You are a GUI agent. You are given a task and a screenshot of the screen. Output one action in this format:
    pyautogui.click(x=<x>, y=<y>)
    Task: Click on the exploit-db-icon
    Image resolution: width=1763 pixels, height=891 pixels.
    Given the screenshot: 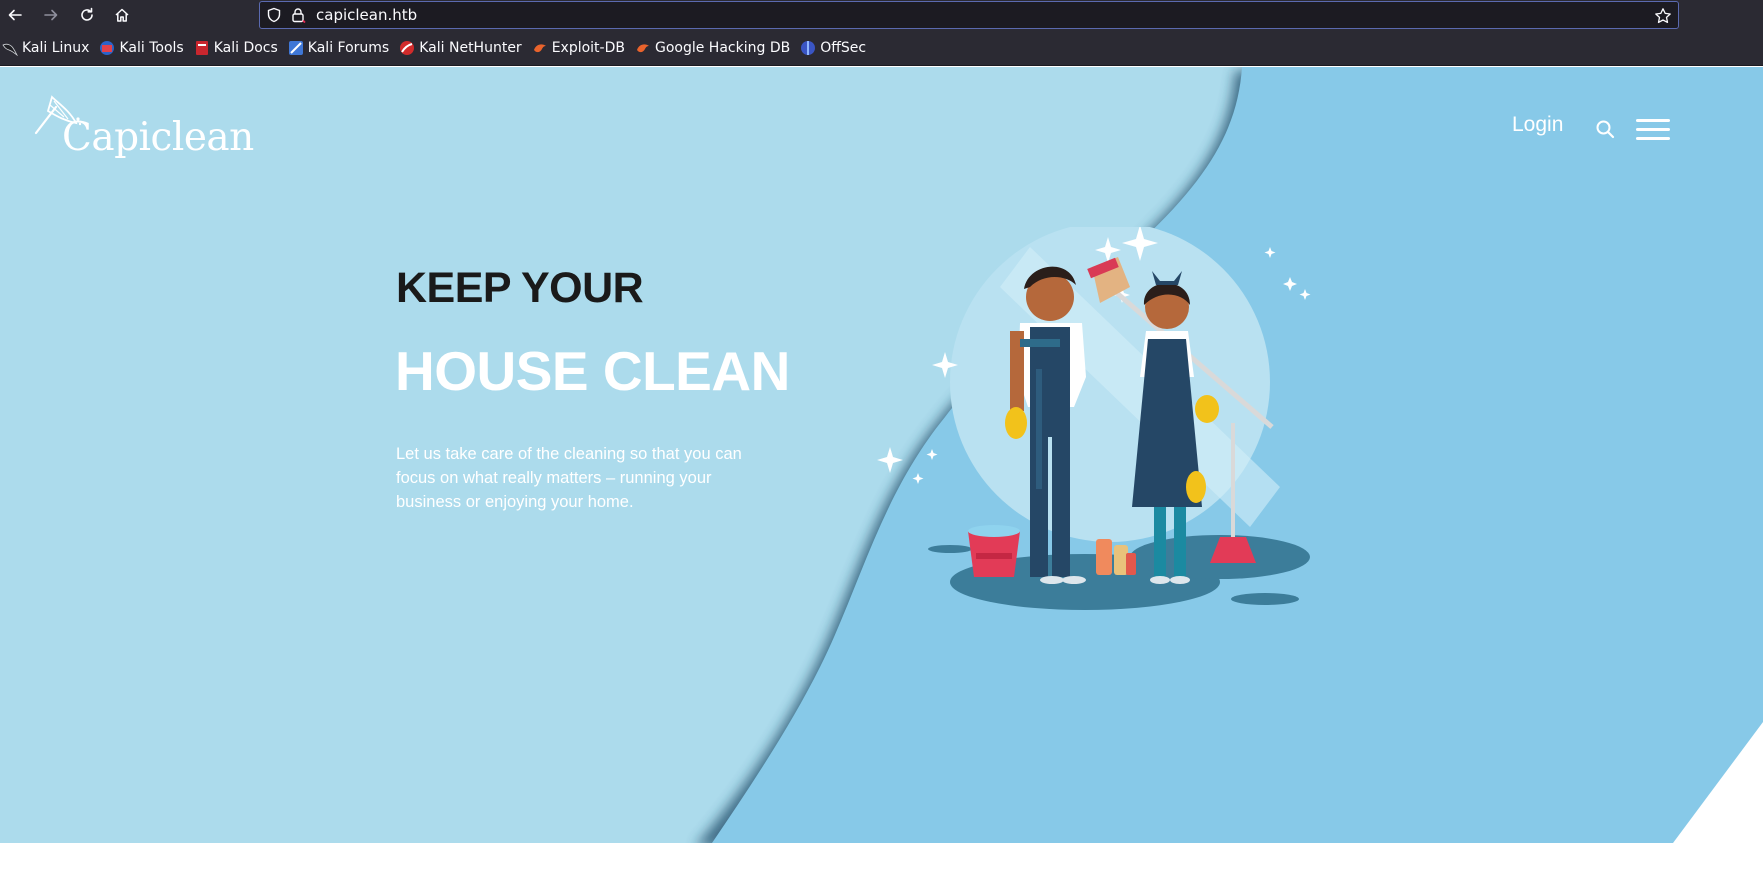 What is the action you would take?
    pyautogui.click(x=539, y=47)
    